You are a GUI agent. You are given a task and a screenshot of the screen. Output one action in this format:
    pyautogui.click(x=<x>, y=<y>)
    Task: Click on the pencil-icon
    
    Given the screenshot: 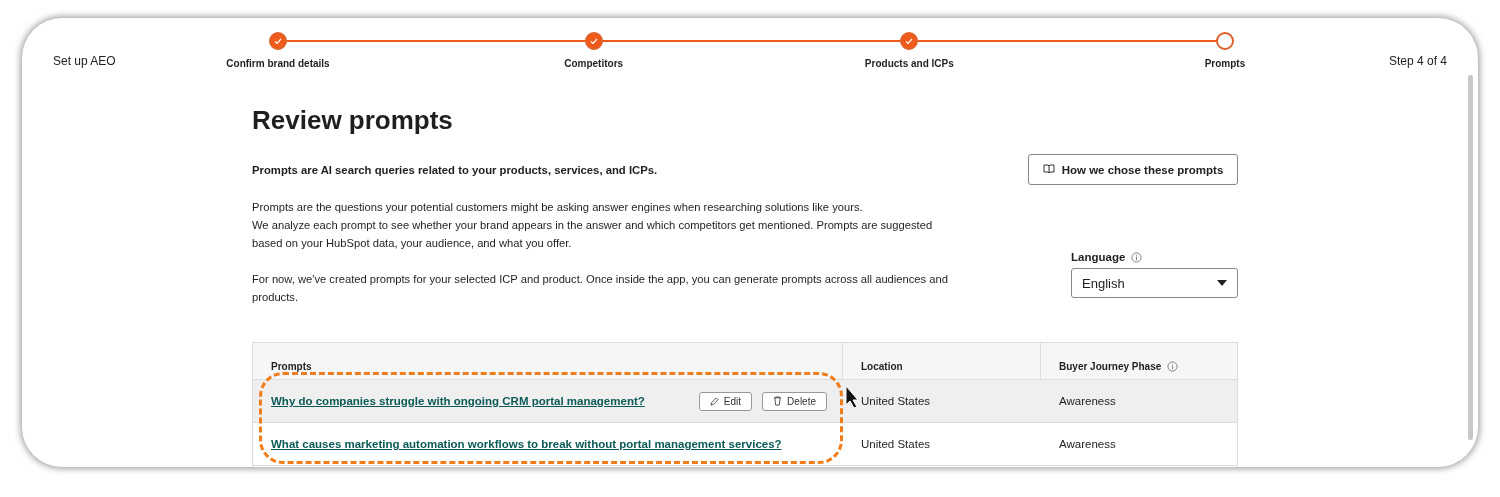 What is the action you would take?
    pyautogui.click(x=714, y=401)
    